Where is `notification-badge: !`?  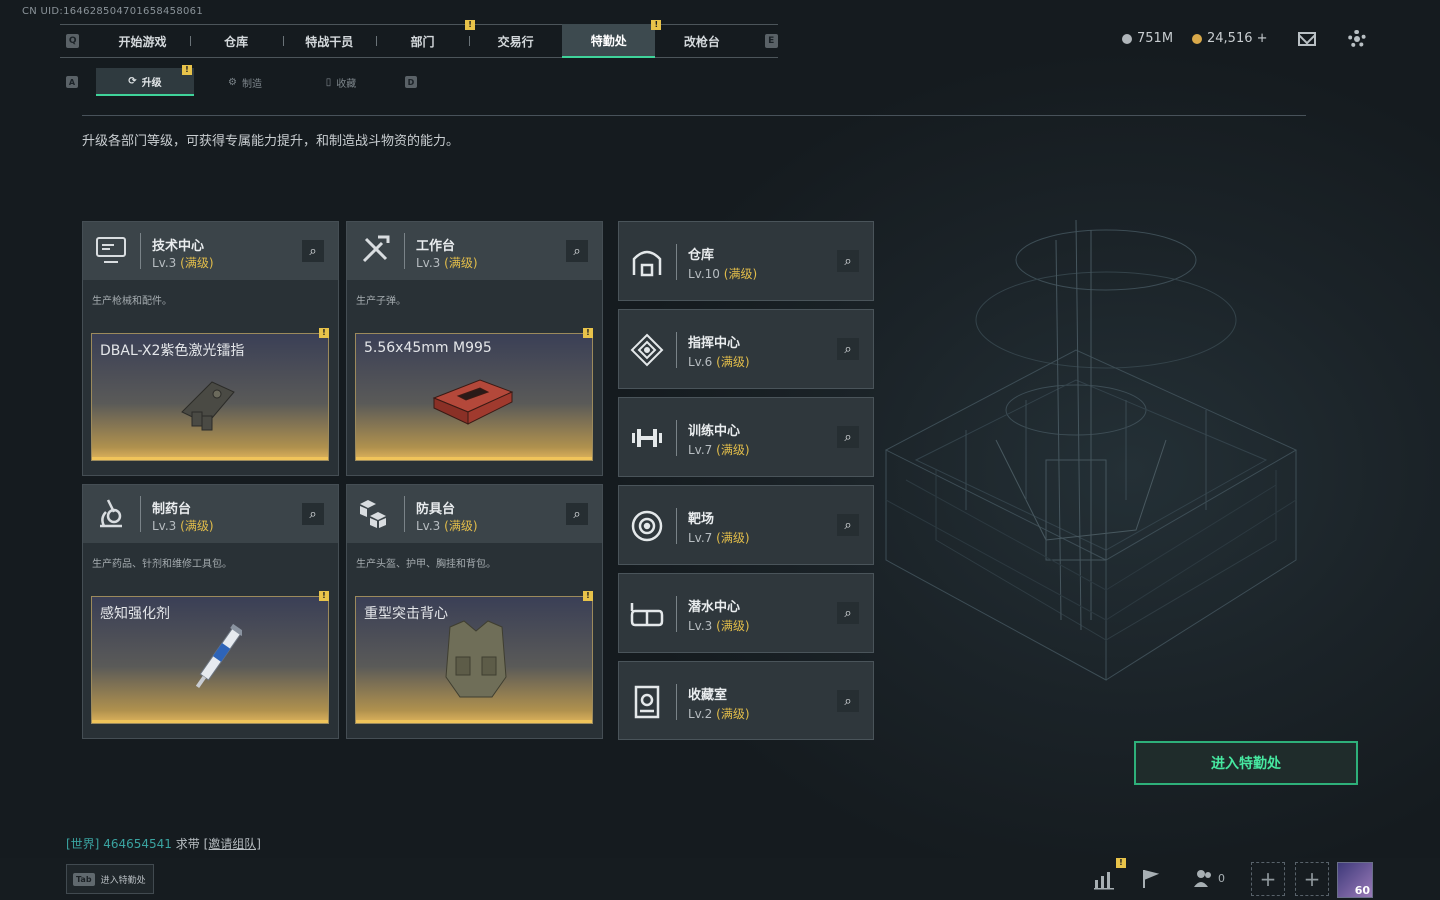
notification-badge: ! is located at coordinates (588, 333).